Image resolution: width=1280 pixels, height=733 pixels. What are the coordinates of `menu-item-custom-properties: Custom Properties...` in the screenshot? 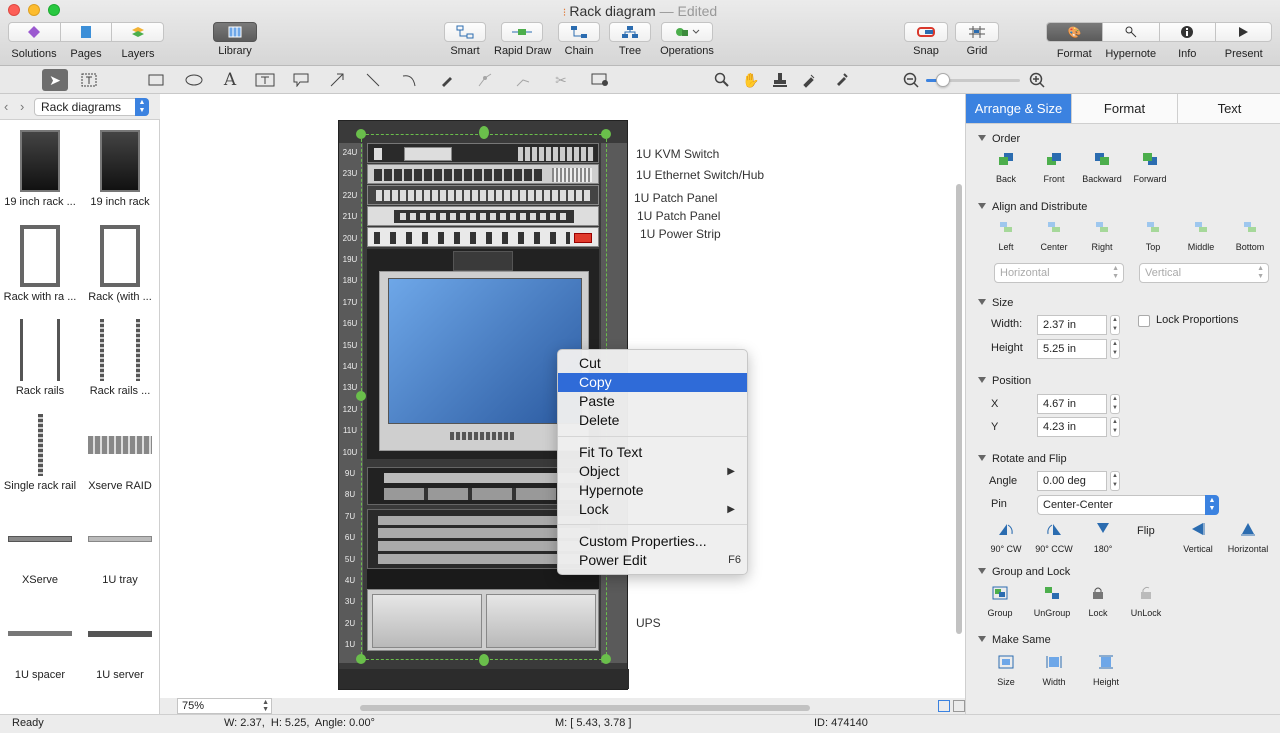 It's located at (652, 541).